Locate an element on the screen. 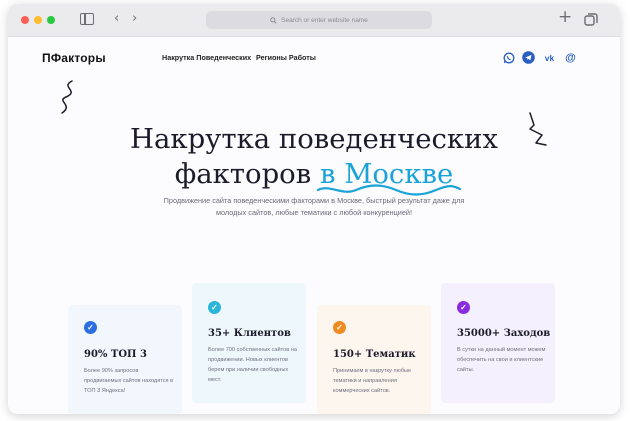  email-icon: @ is located at coordinates (570, 57).